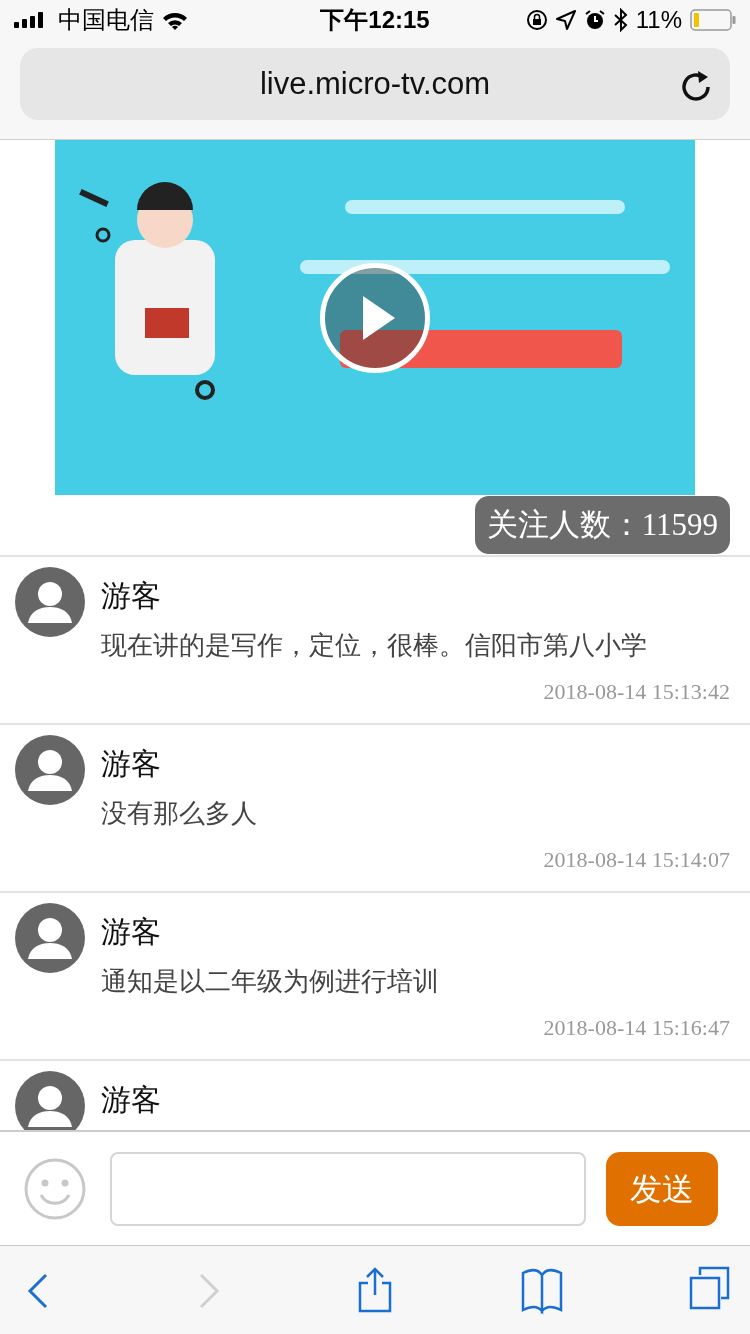 This screenshot has width=750, height=1334. What do you see at coordinates (620, 20) in the screenshot?
I see `bluetooth-icon` at bounding box center [620, 20].